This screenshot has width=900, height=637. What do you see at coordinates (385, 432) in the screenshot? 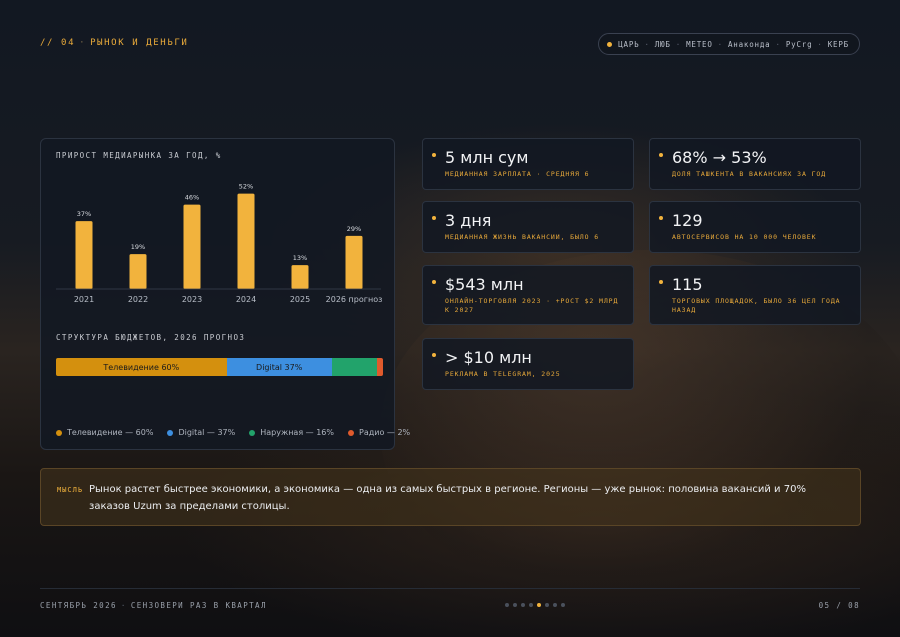
I see `legend-label: Радио — 2%` at bounding box center [385, 432].